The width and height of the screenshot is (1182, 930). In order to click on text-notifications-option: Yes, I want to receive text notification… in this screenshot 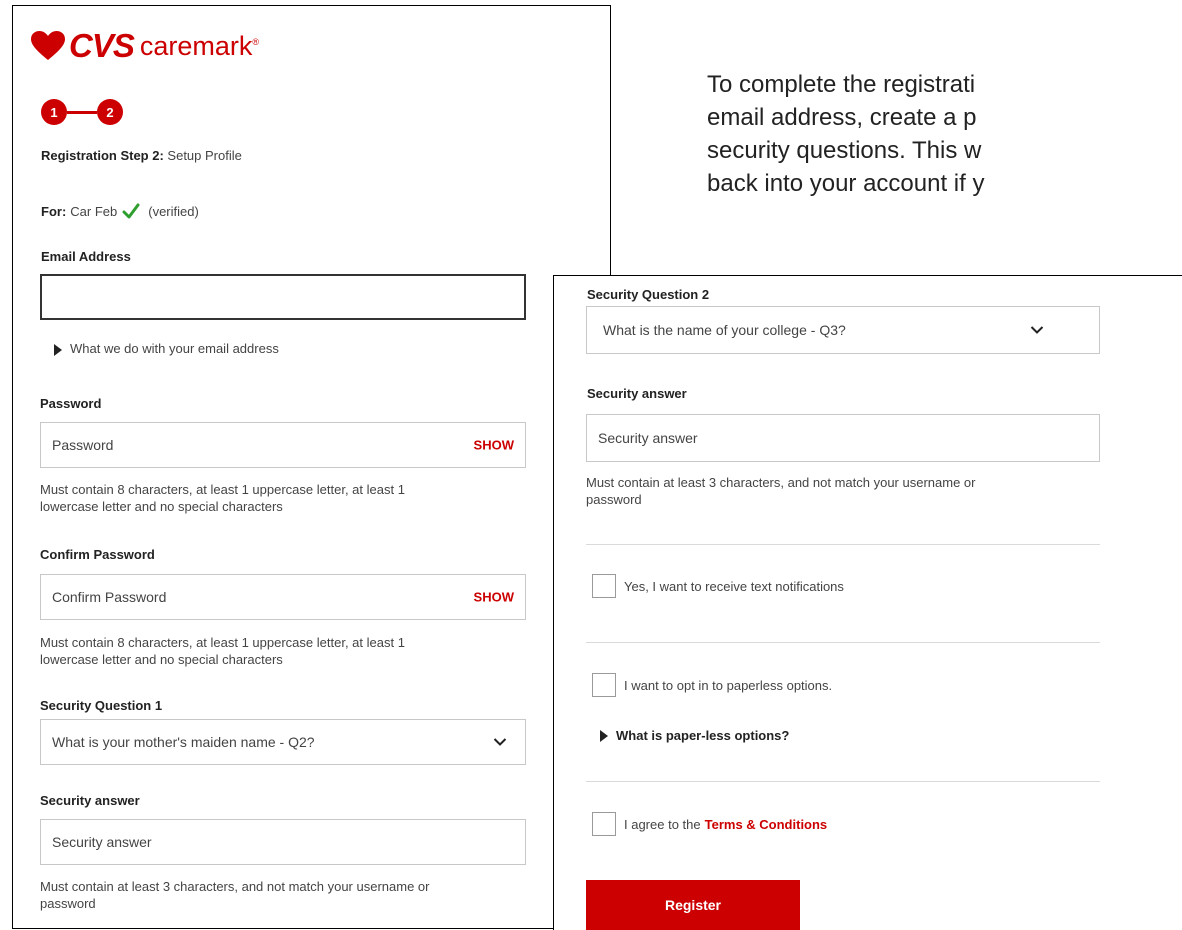, I will do `click(718, 586)`.